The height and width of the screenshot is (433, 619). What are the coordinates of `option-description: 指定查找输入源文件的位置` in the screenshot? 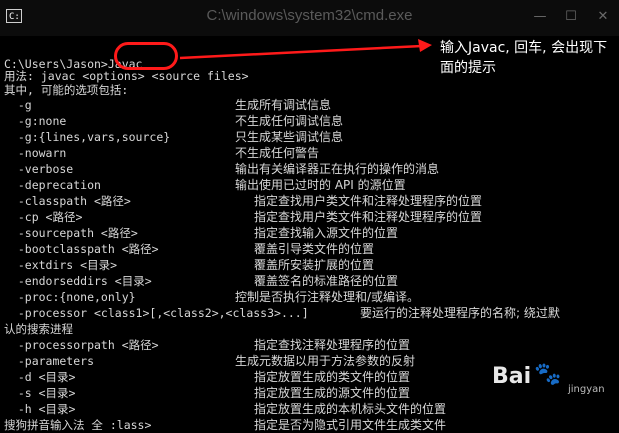 It's located at (326, 233).